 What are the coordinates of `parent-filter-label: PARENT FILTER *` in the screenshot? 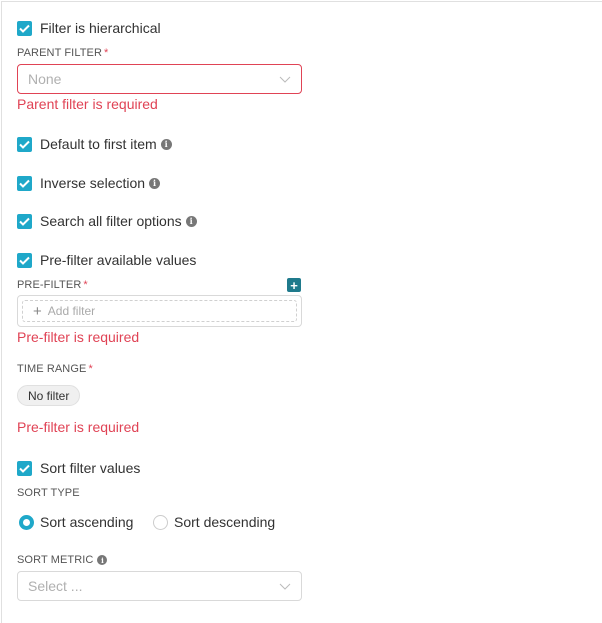 It's located at (62, 53).